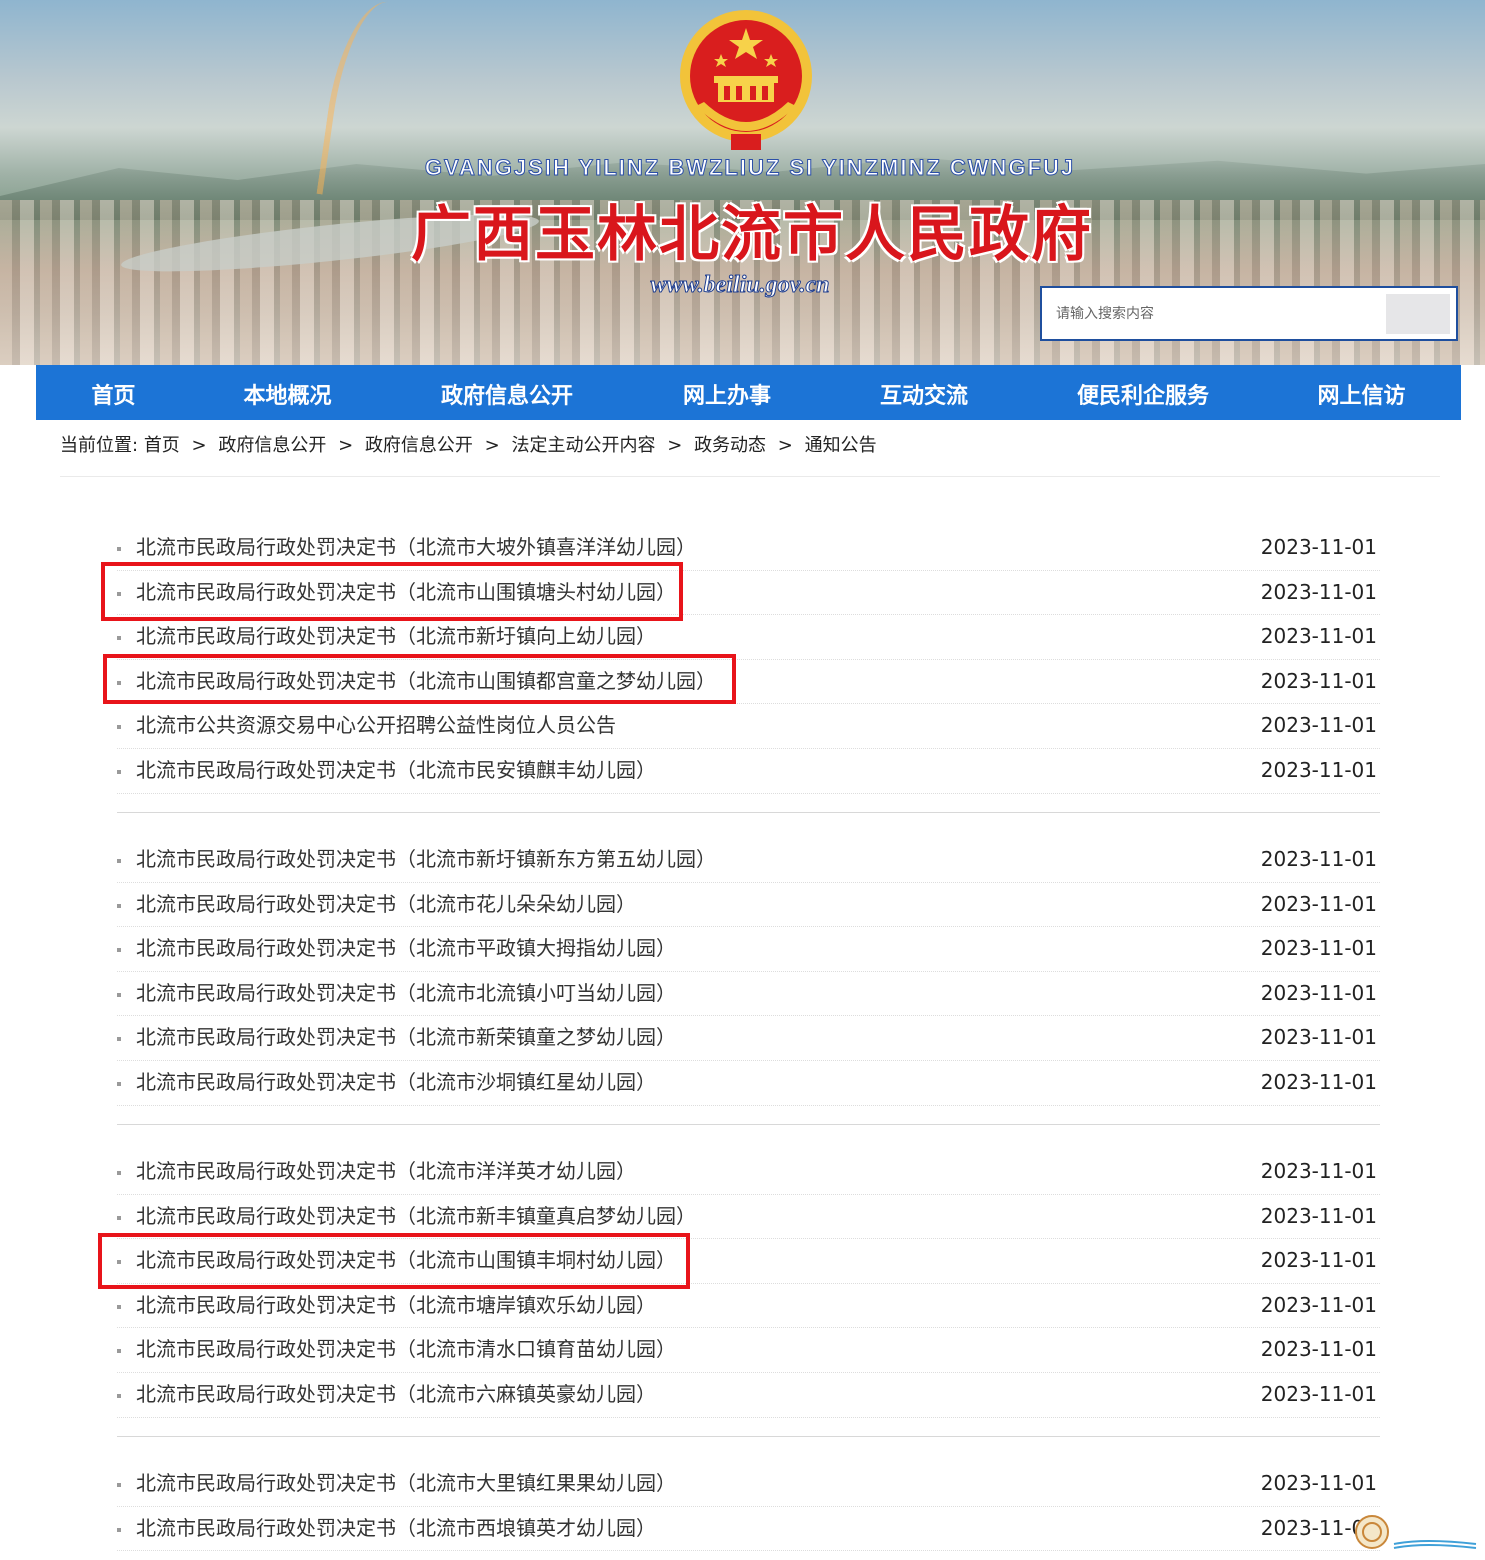  I want to click on nav-interaction: 互动交流, so click(924, 392).